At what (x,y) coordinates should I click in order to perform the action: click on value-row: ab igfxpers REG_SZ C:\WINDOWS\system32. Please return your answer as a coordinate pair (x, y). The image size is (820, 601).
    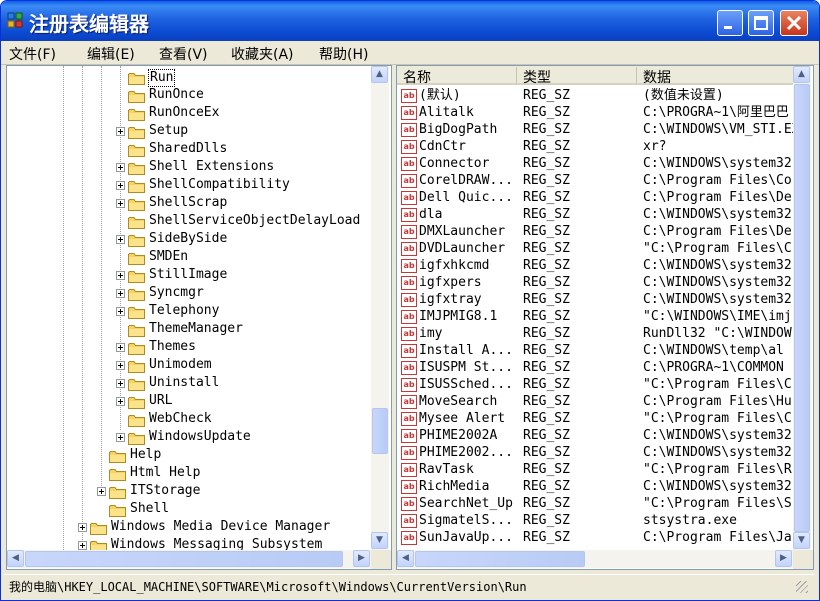
    Looking at the image, I should click on (595, 282).